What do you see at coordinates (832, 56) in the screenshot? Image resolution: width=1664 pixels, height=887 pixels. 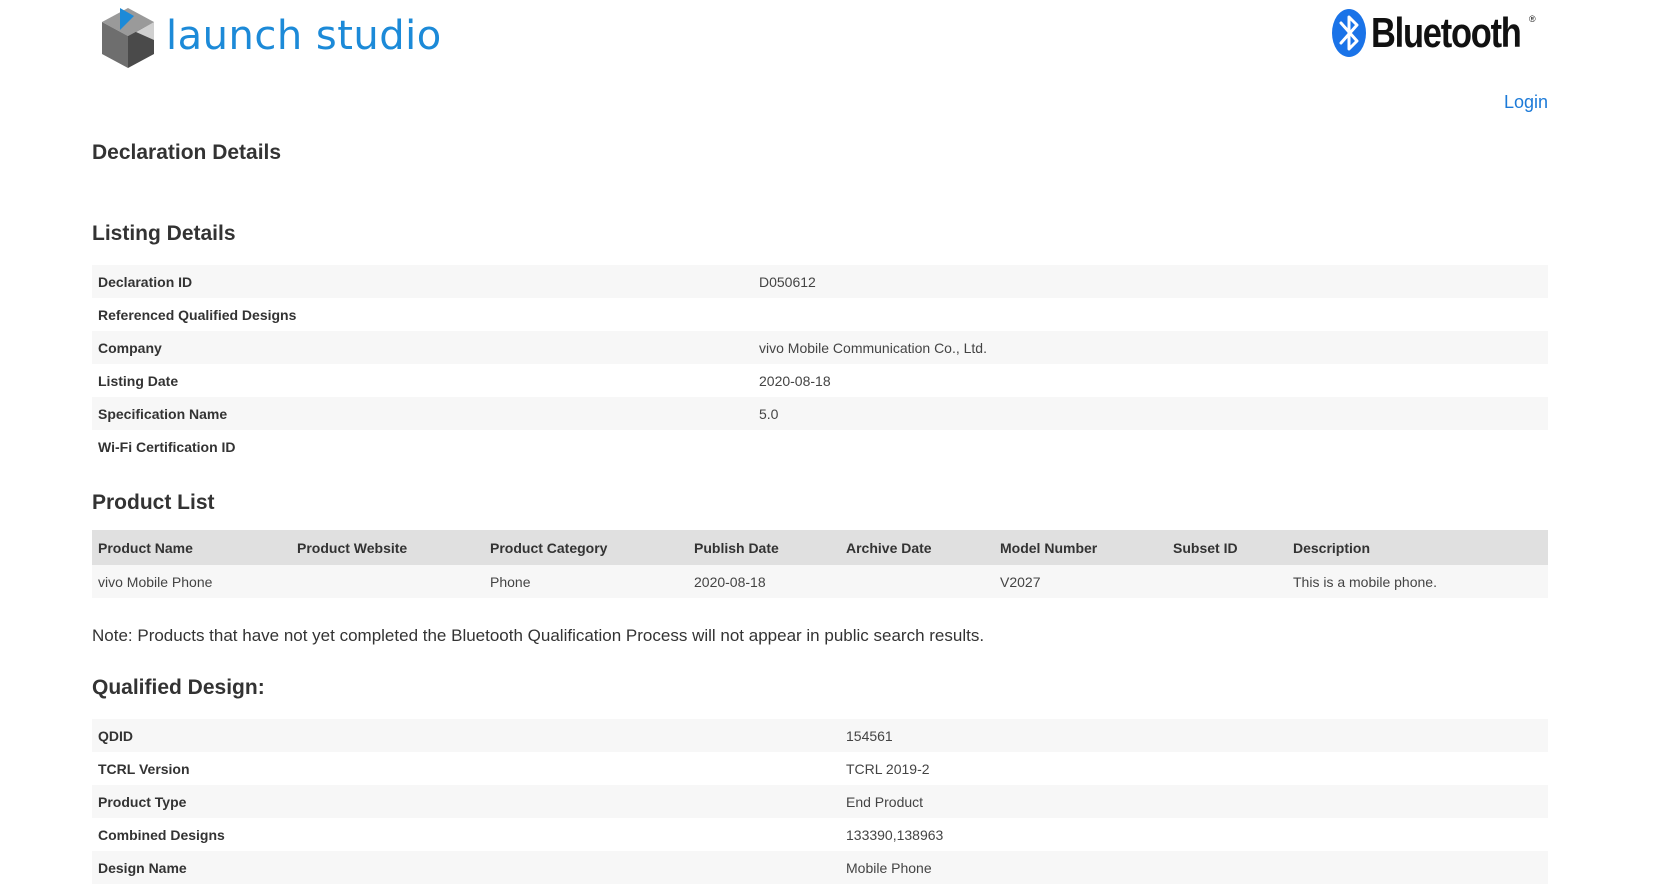 I see `site-header: launch studio Bluetooth ® Login` at bounding box center [832, 56].